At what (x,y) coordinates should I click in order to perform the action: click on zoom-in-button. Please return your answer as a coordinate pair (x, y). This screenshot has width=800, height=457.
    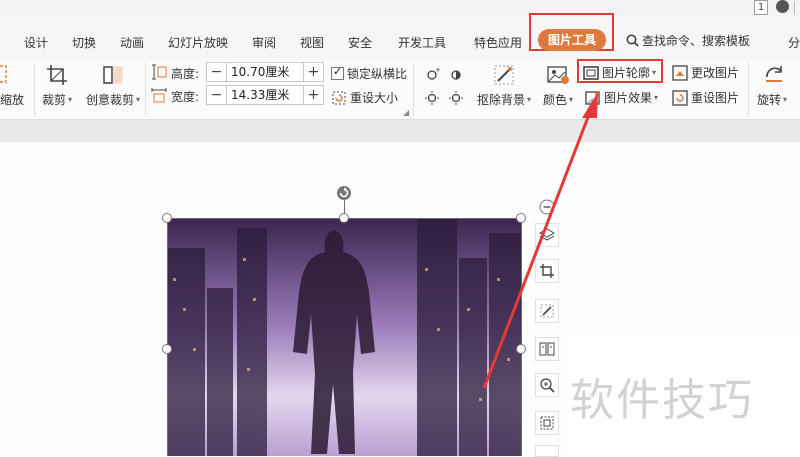
    Looking at the image, I should click on (547, 385).